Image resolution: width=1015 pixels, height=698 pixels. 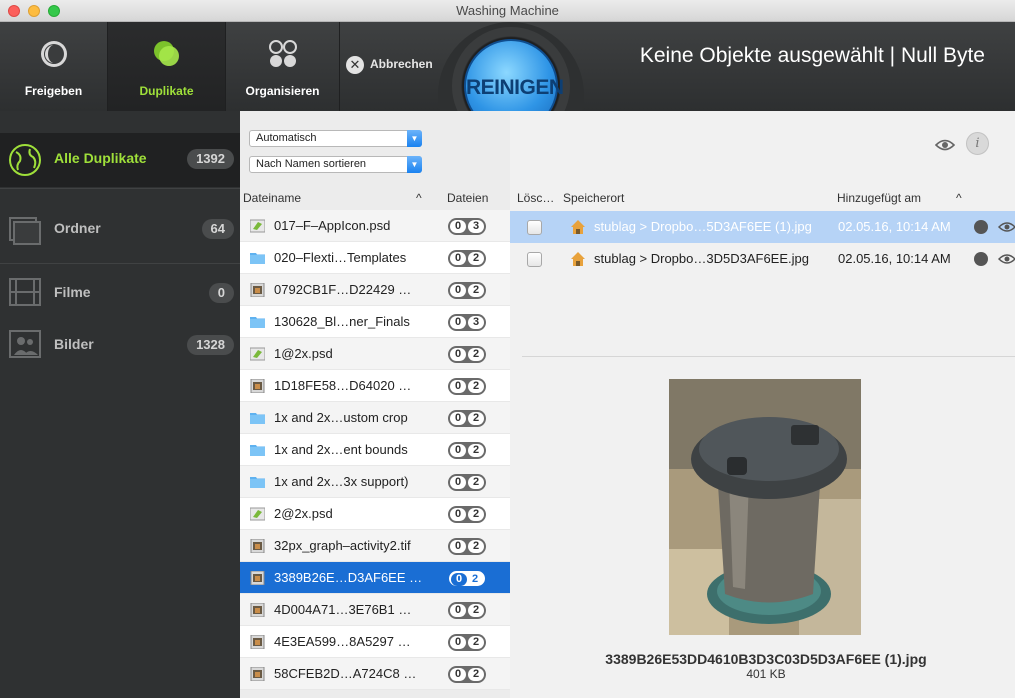 I want to click on table-row: 4E3EA599…8A5297 … 0 2, so click(x=375, y=642).